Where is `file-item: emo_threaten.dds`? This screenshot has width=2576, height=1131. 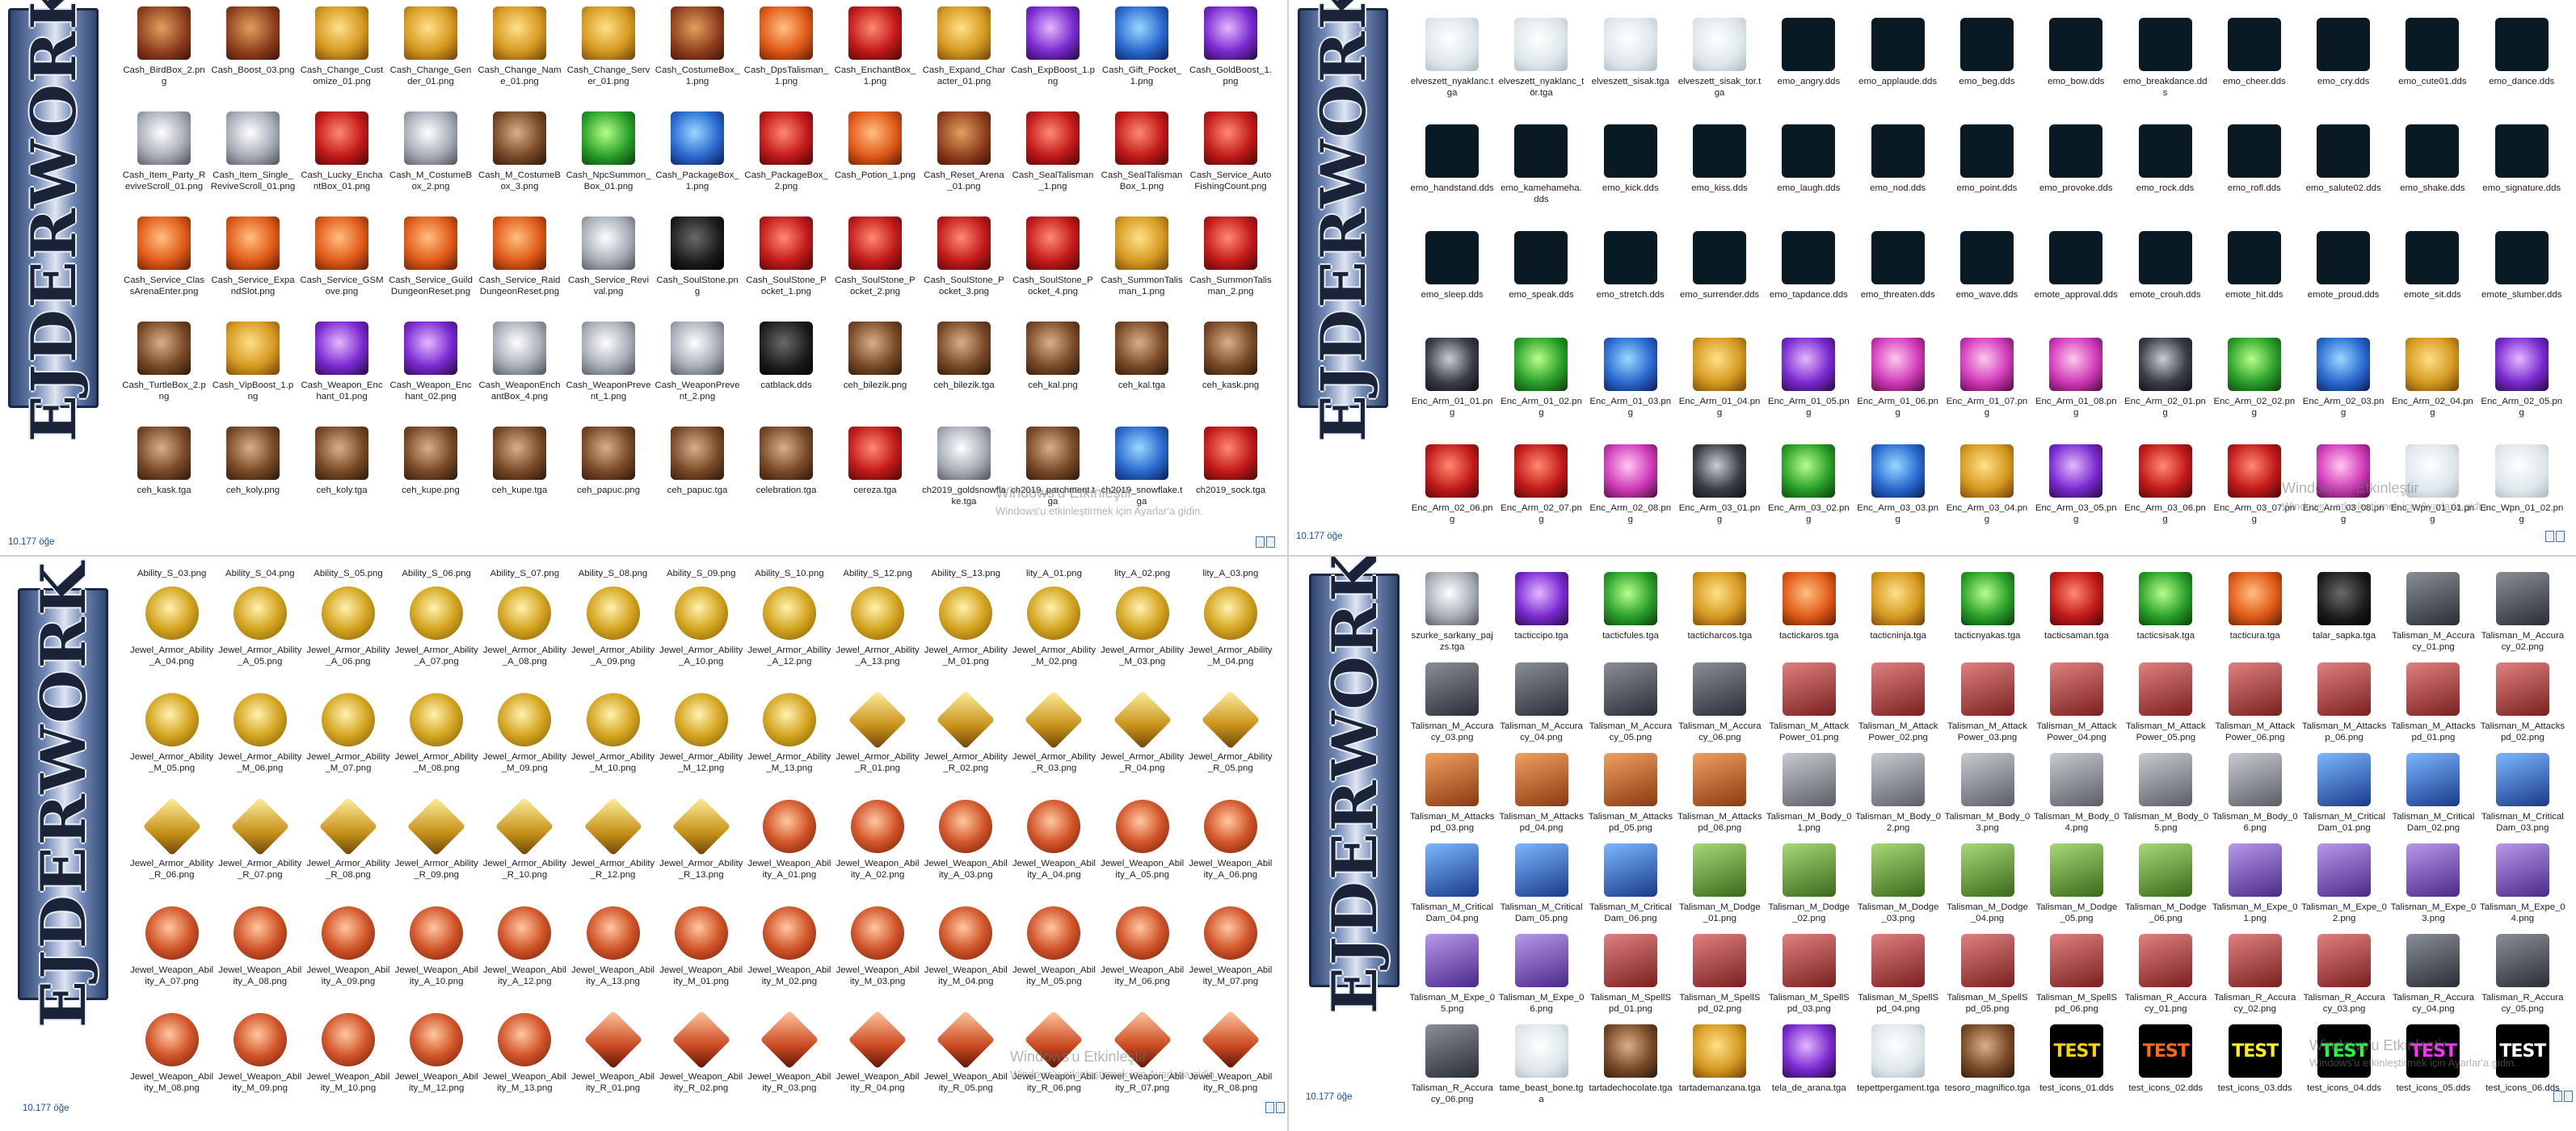 file-item: emo_threaten.dds is located at coordinates (1897, 284).